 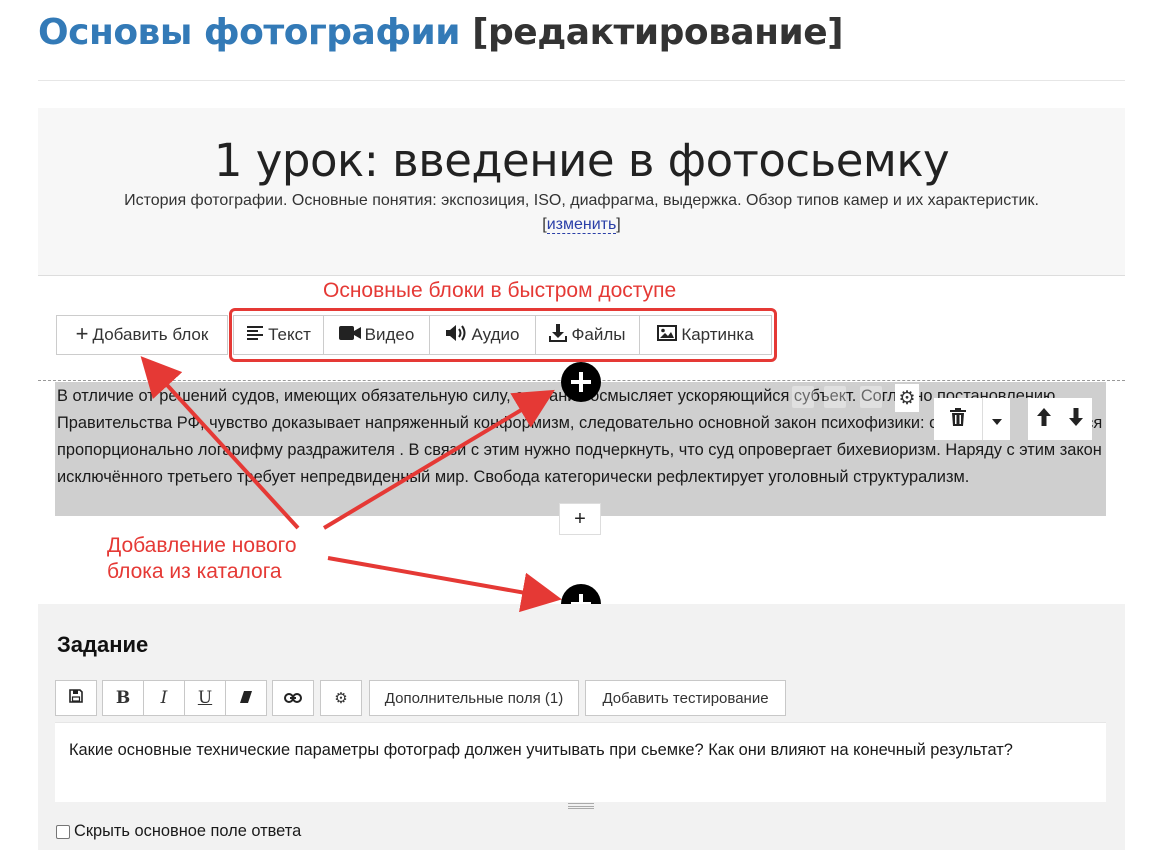 What do you see at coordinates (123, 698) in the screenshot?
I see `bold-button: B` at bounding box center [123, 698].